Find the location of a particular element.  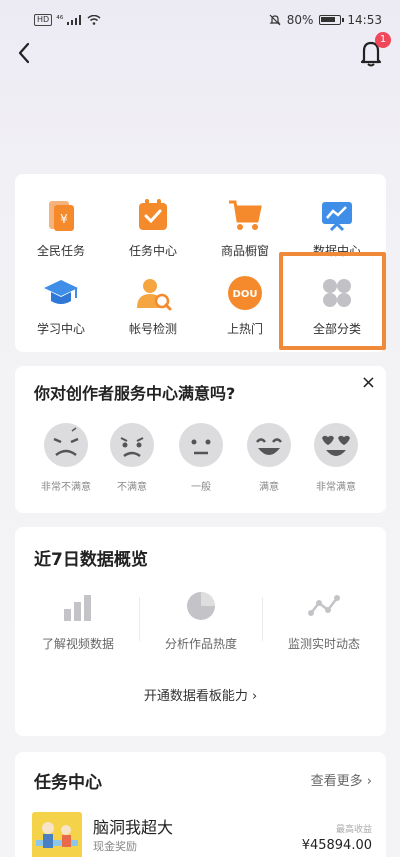

status-left: HD ⁴⁶ is located at coordinates (67, 20).